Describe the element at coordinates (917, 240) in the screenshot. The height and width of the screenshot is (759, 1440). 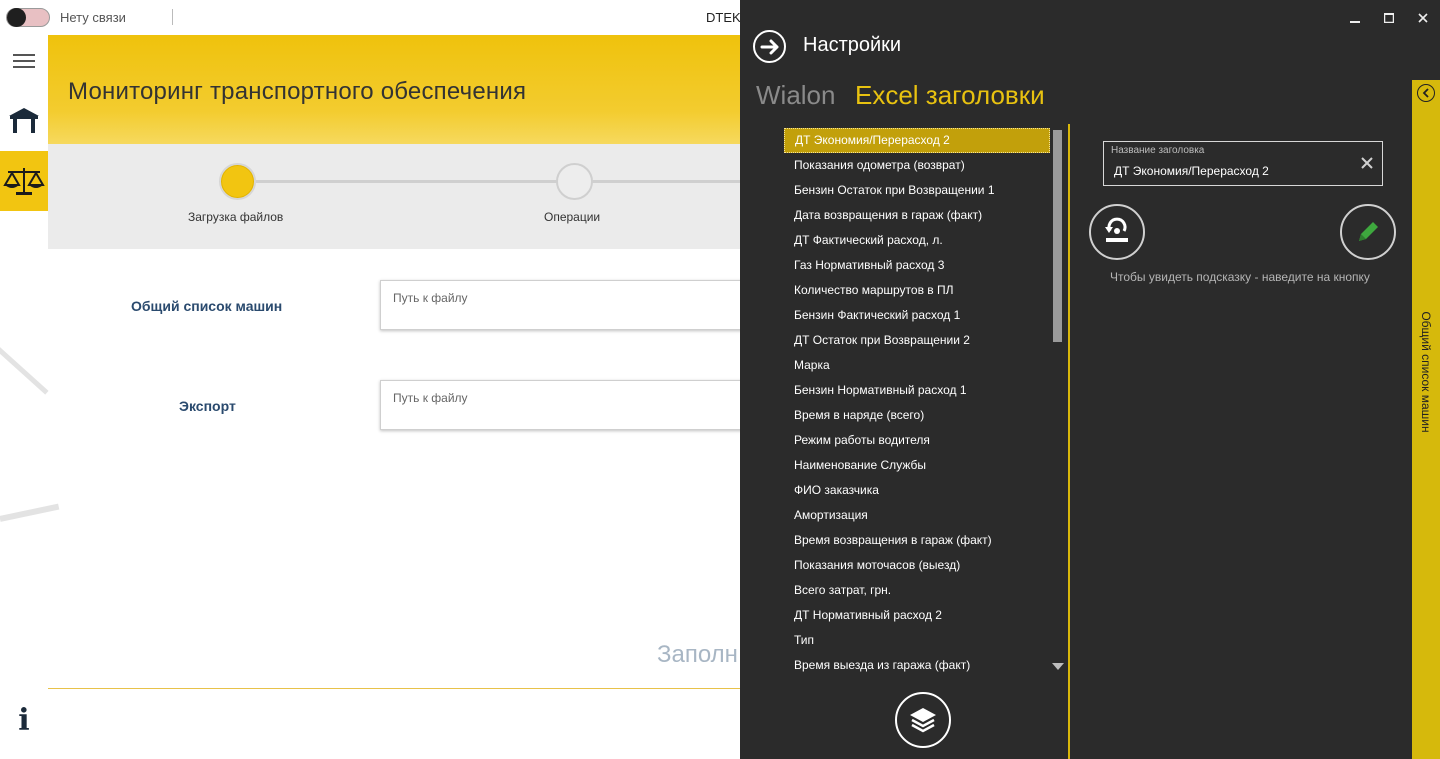
I see `list-item: ДТ Фактический расход, л.` at that location.